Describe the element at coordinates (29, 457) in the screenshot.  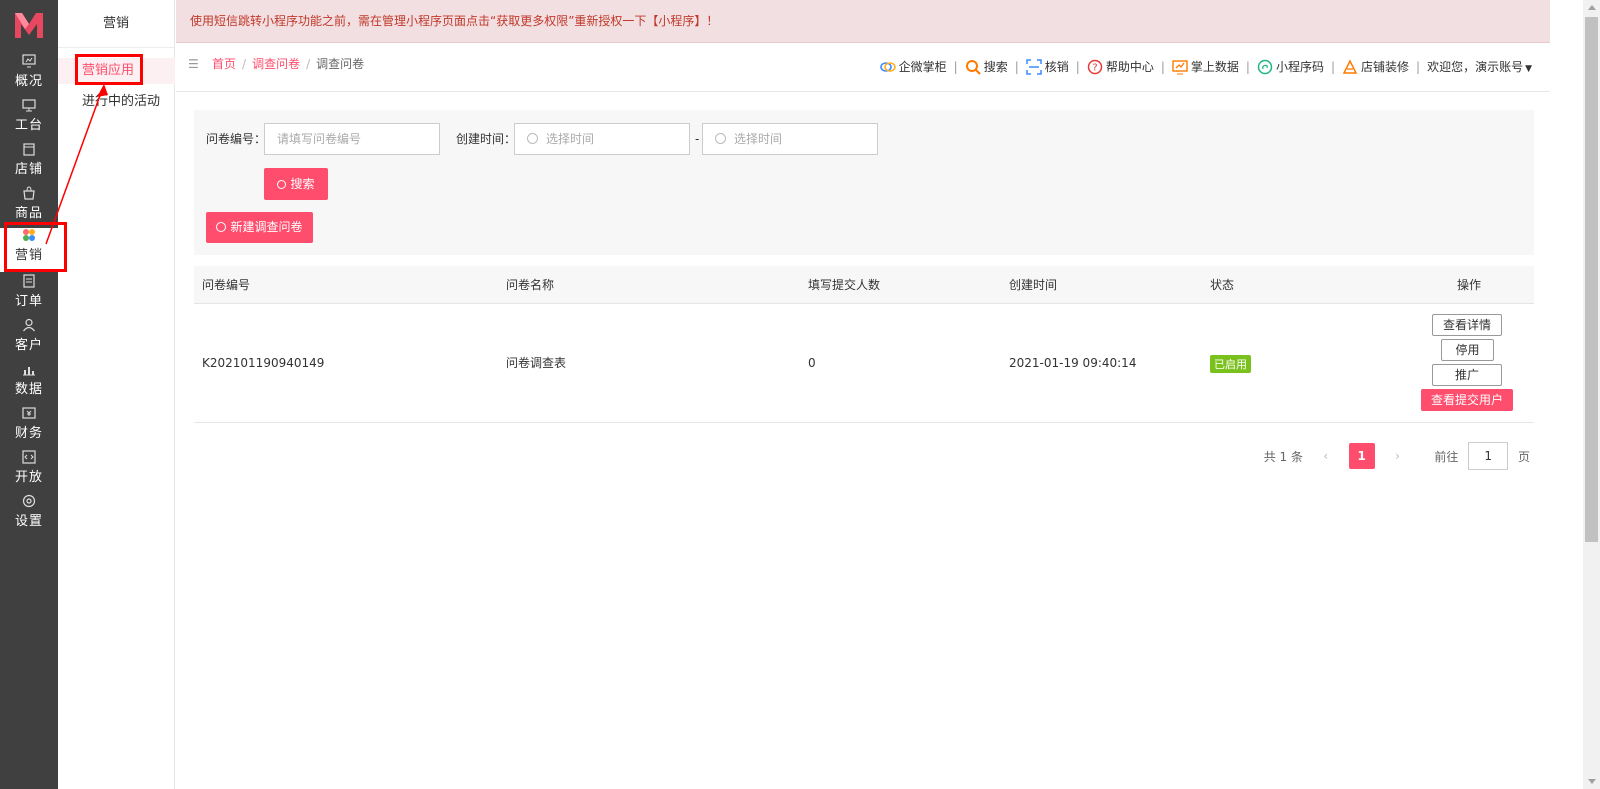
I see `open-icon` at that location.